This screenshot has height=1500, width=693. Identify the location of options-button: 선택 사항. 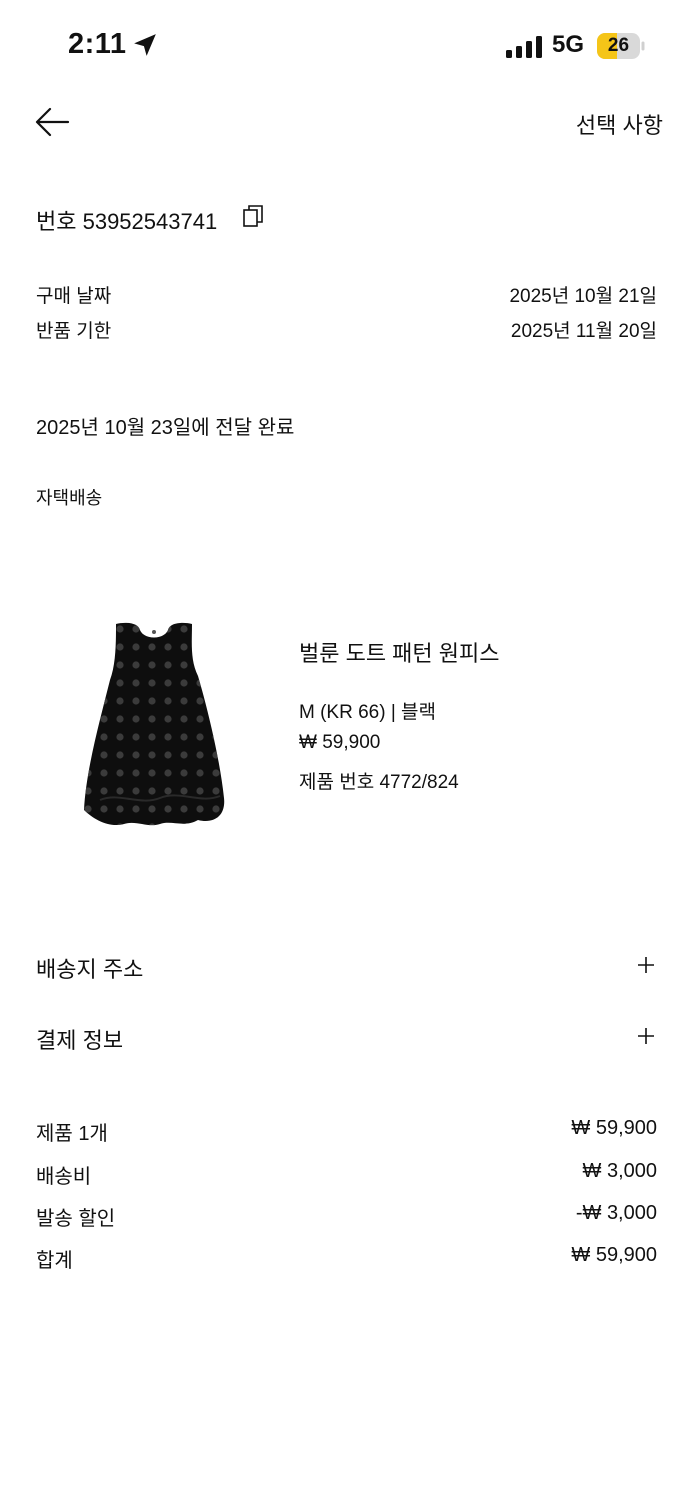
(619, 124).